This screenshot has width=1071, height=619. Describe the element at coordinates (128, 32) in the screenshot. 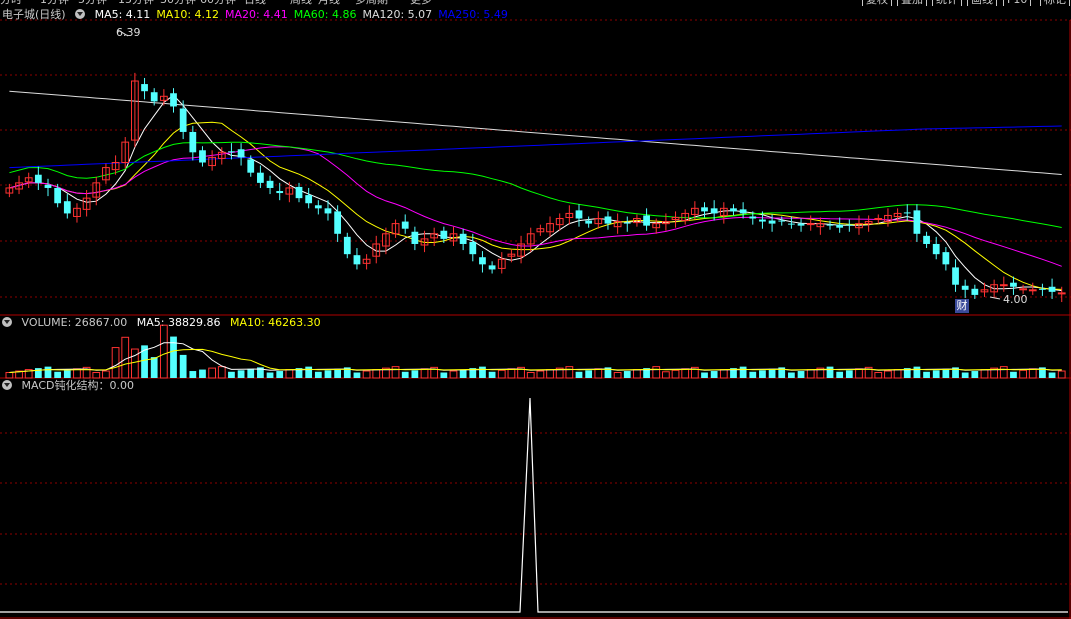

I see `high-price-label: 6.39` at that location.